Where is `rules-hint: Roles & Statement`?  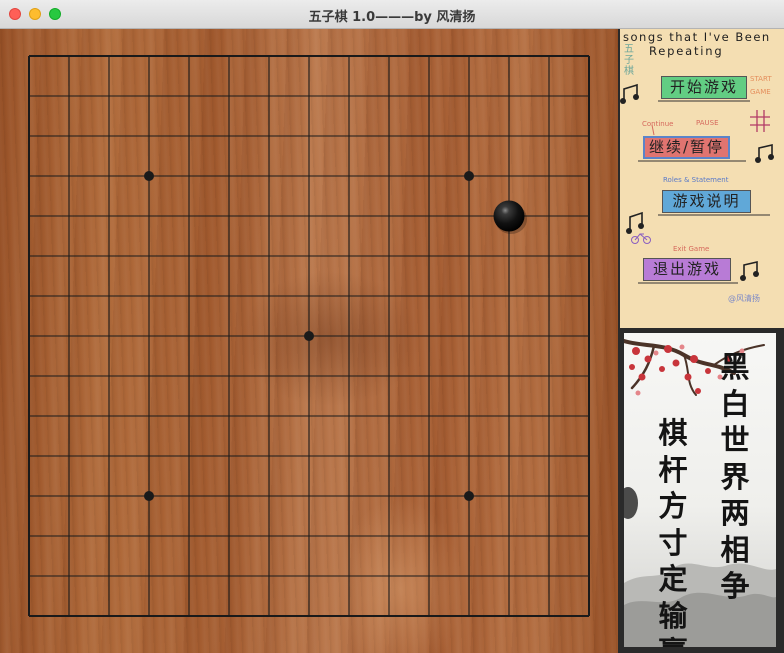
rules-hint: Roles & Statement is located at coordinates (696, 180).